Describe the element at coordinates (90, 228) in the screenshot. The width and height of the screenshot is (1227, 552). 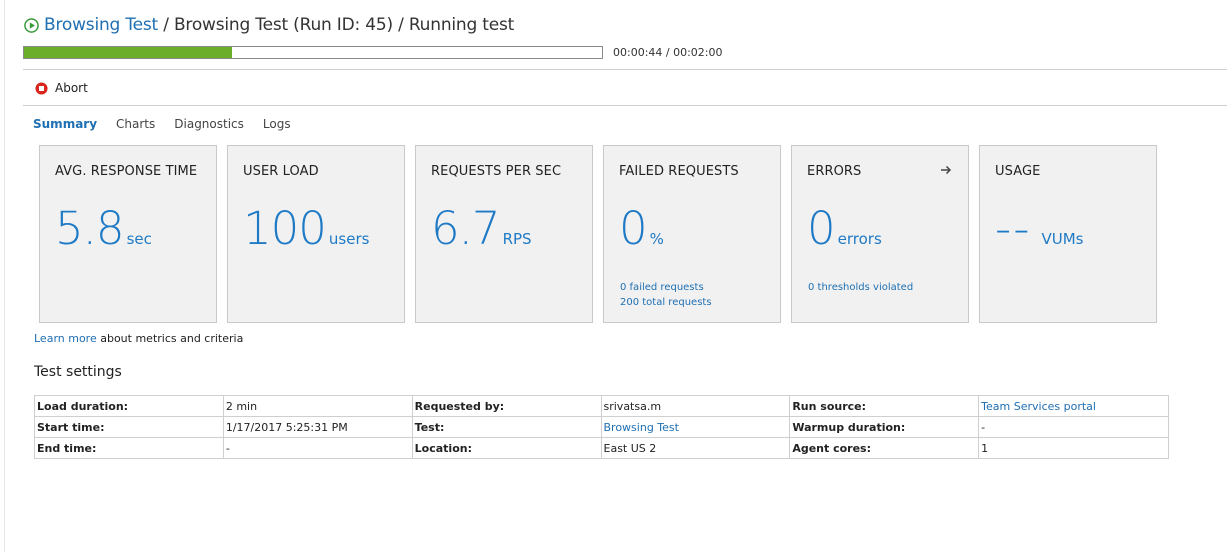
I see `metric-number: 5.8` at that location.